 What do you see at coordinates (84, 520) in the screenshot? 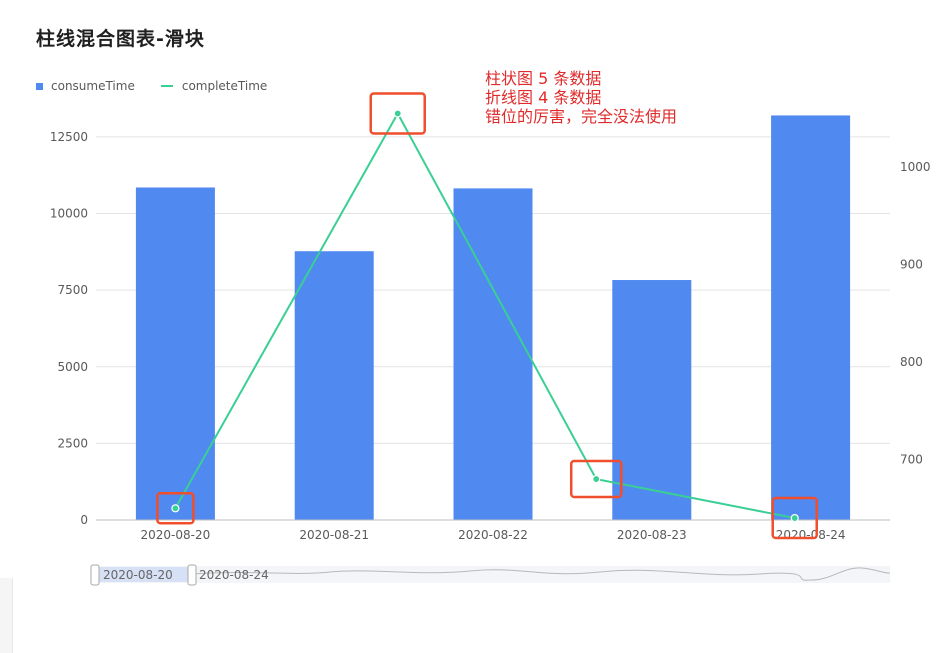
I see `y-left-tick-label: 0` at bounding box center [84, 520].